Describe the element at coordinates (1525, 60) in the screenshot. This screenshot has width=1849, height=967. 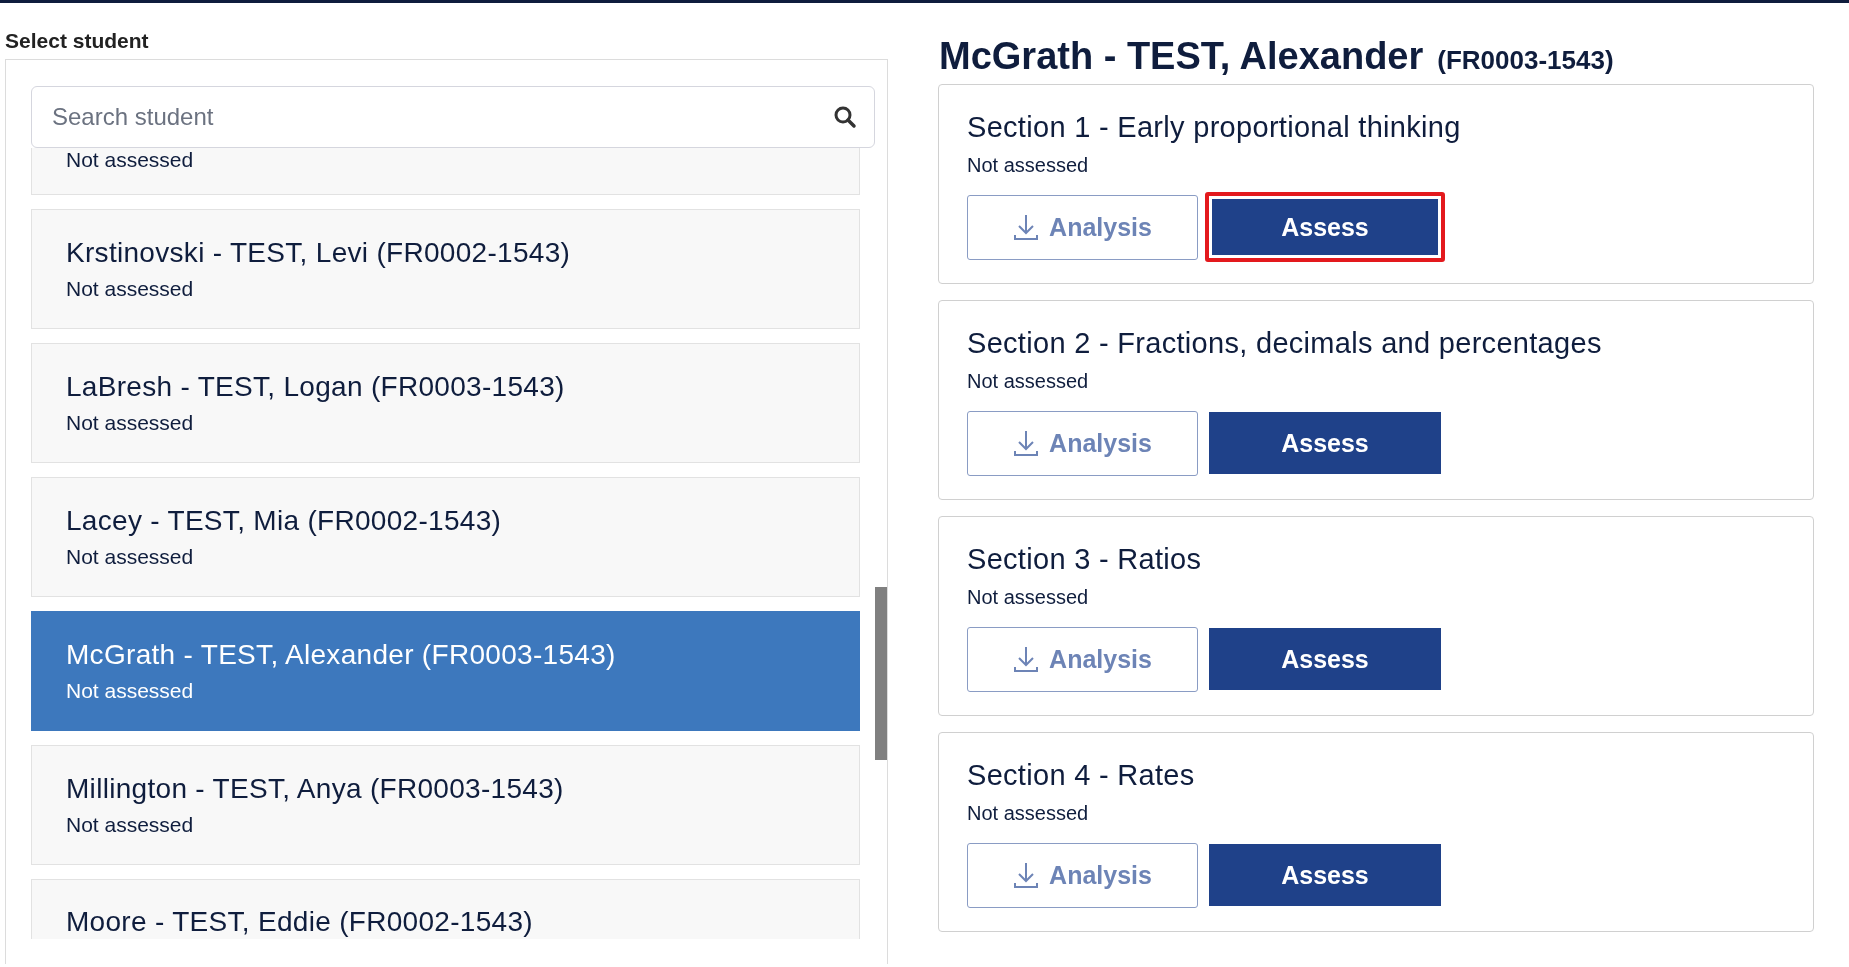
I see `student-code: (FR0003-1543)` at that location.